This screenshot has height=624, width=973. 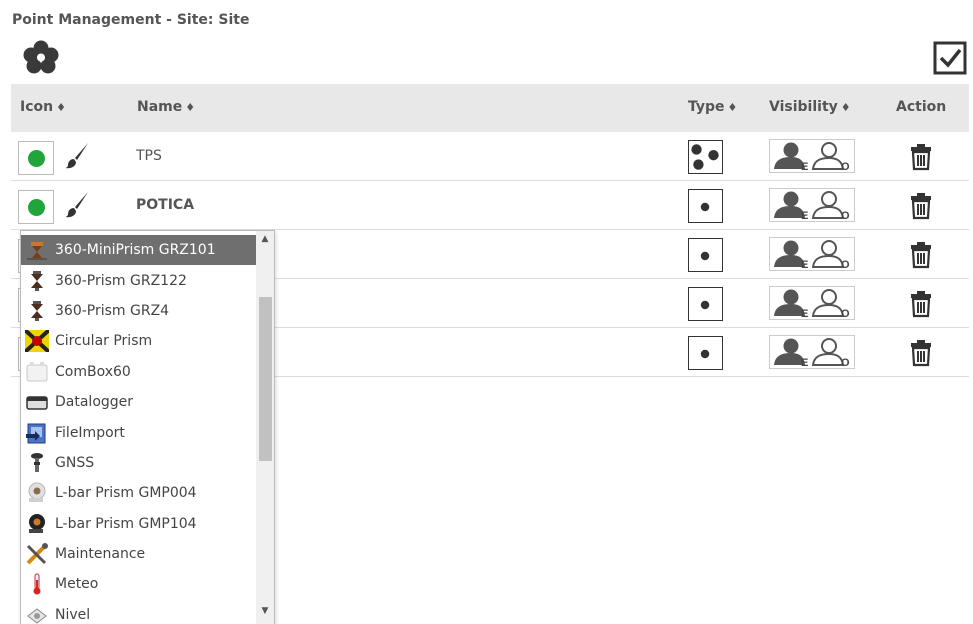 I want to click on confirm-checkbox-icon, so click(x=950, y=58).